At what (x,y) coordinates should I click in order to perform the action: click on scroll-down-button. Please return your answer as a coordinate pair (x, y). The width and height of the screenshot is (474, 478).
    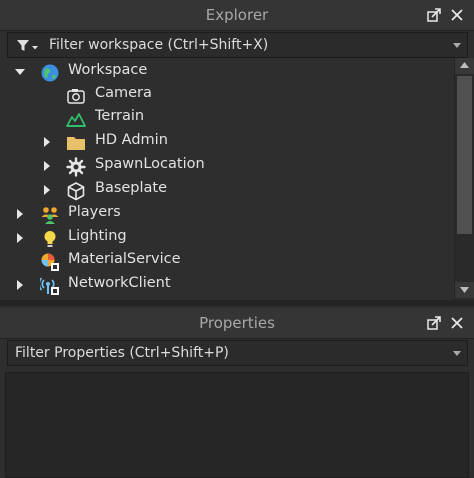
    Looking at the image, I should click on (464, 290).